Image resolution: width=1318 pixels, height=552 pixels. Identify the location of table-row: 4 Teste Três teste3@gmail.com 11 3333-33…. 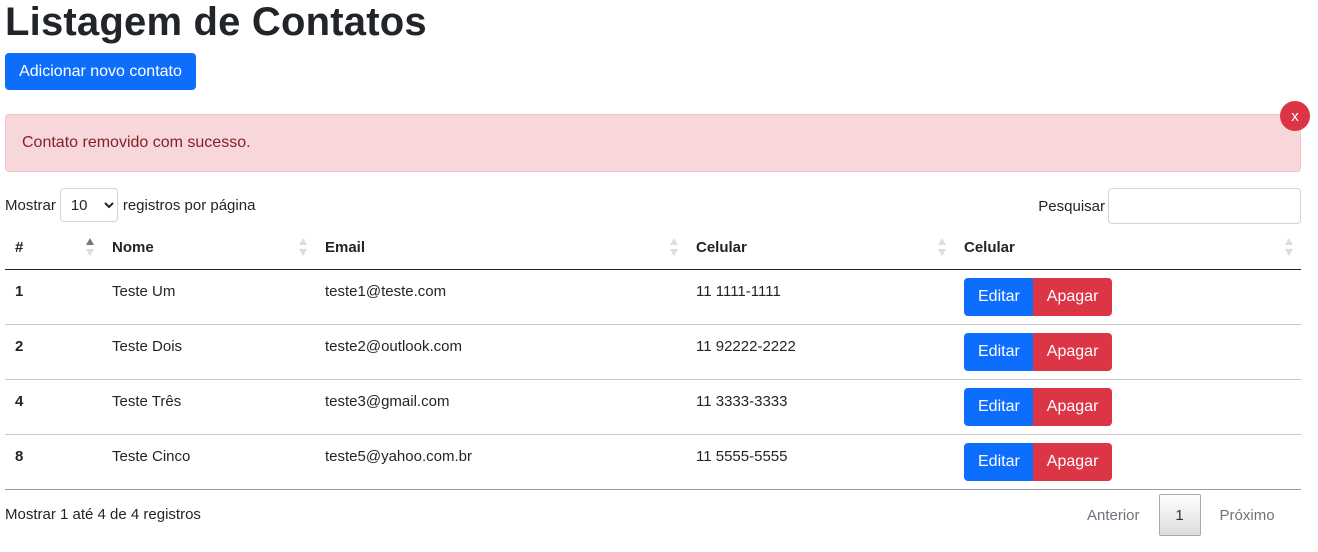
(653, 407).